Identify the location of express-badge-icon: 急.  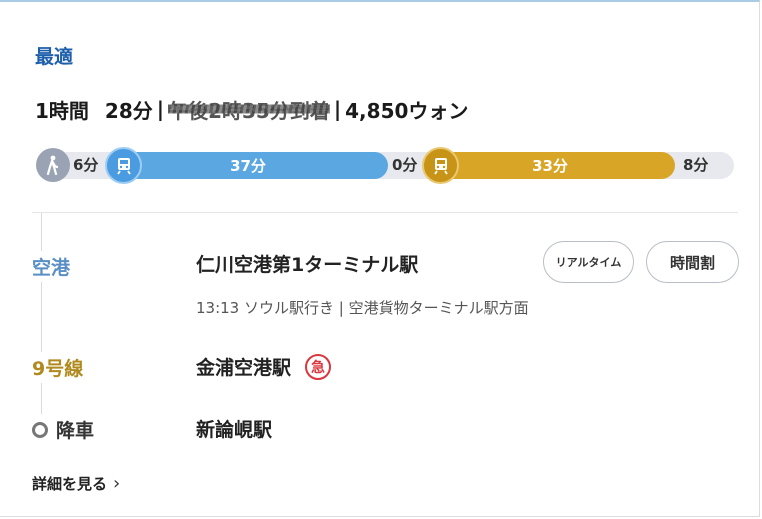
(318, 366).